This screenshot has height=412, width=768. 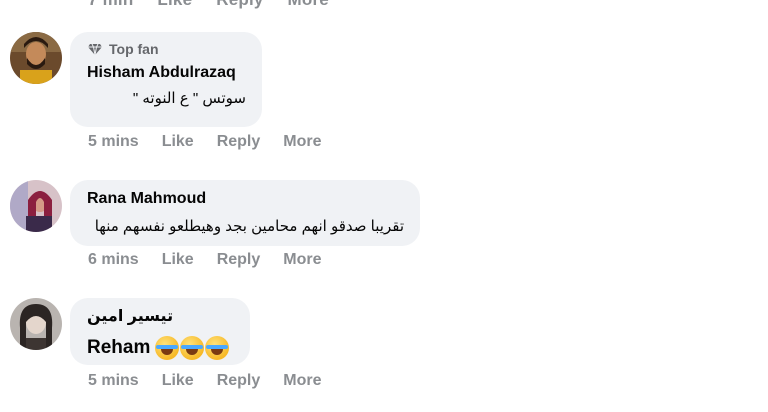 What do you see at coordinates (239, 5) in the screenshot?
I see `previous-reply-button: Reply` at bounding box center [239, 5].